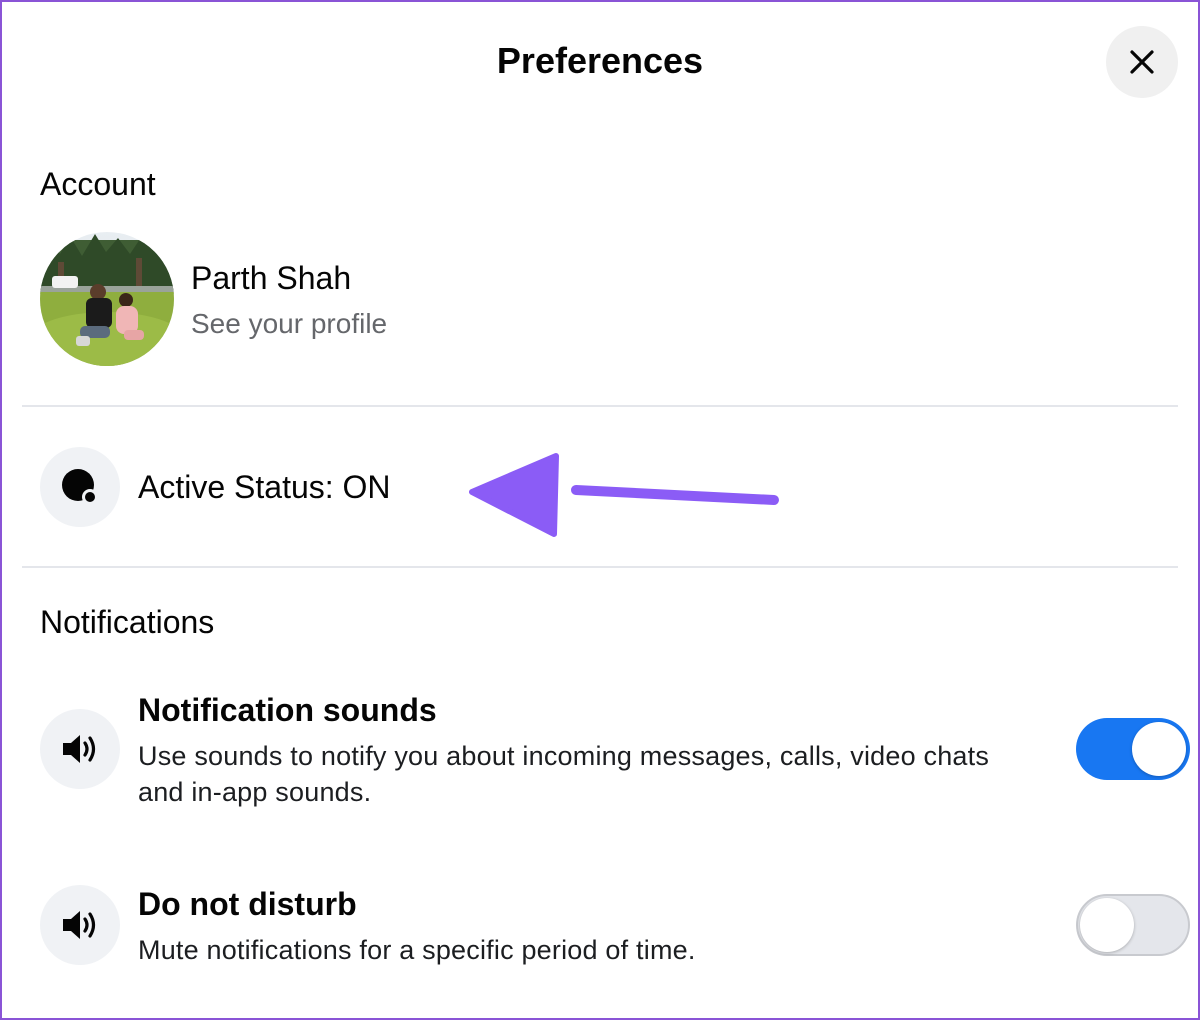  Describe the element at coordinates (624, 495) in the screenshot. I see `annotation-arrow` at that location.